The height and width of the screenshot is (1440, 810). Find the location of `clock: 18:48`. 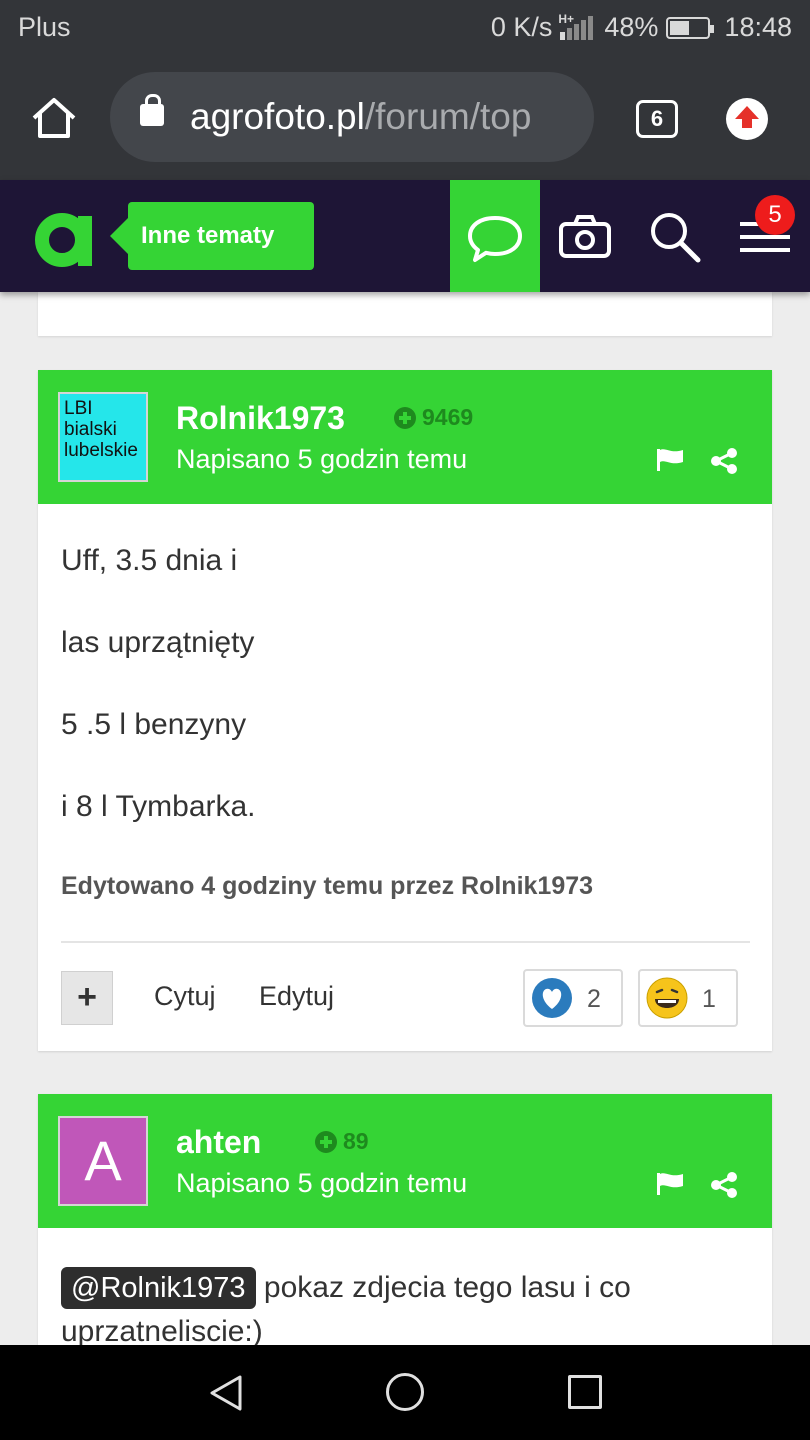

clock: 18:48 is located at coordinates (758, 27).